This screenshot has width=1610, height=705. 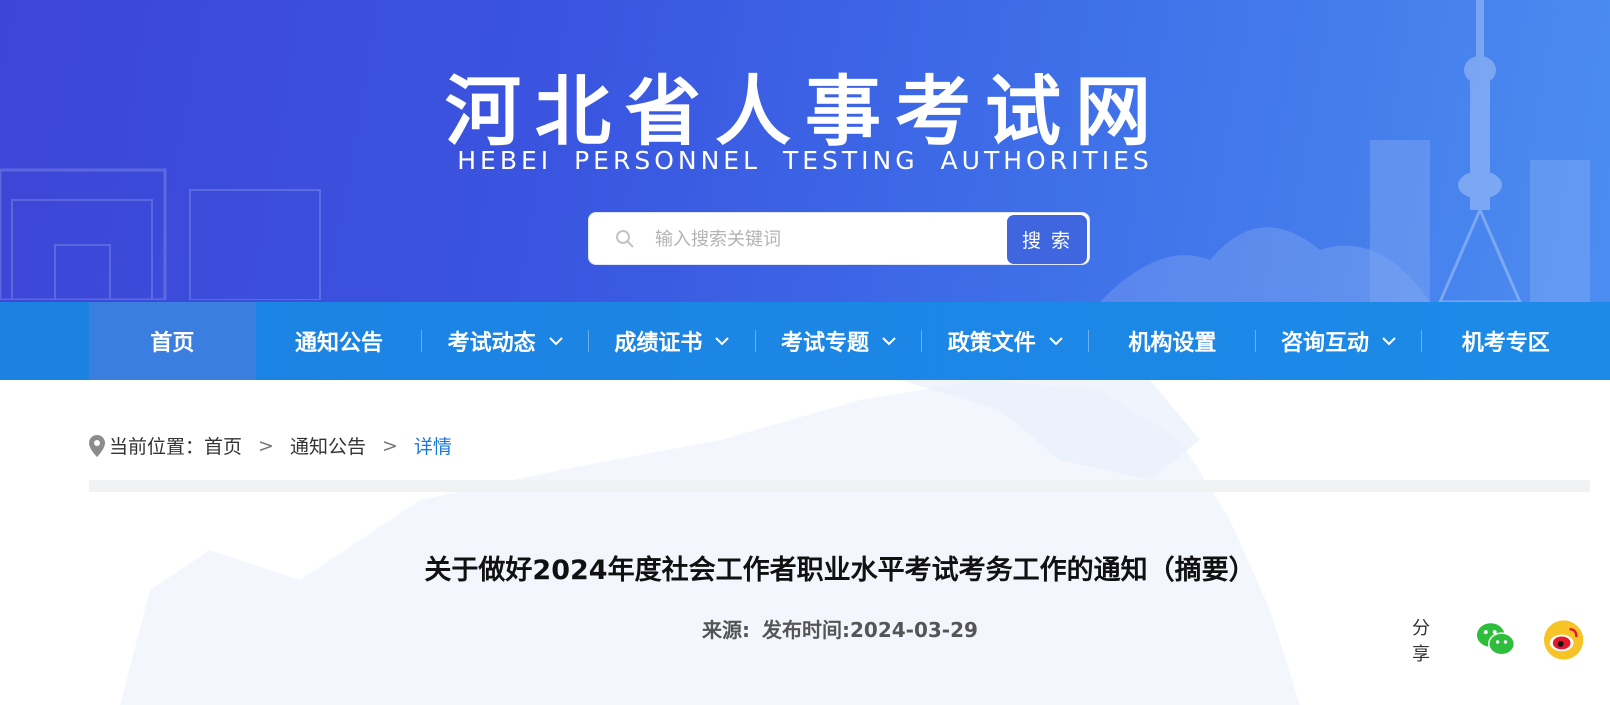 I want to click on search-input, so click(x=820, y=239).